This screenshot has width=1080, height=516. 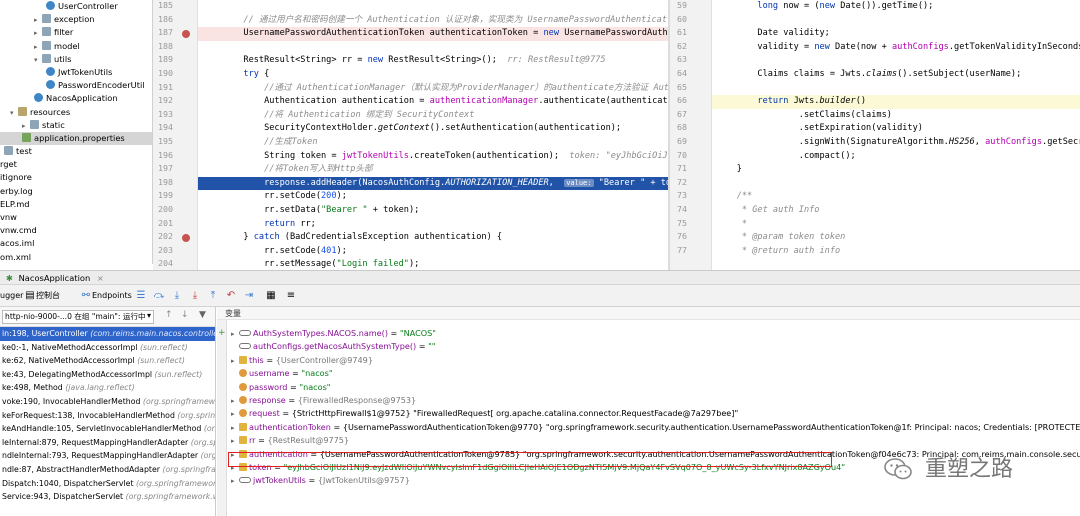 What do you see at coordinates (231, 296) in the screenshot?
I see `drop-frame-button: ↶` at bounding box center [231, 296].